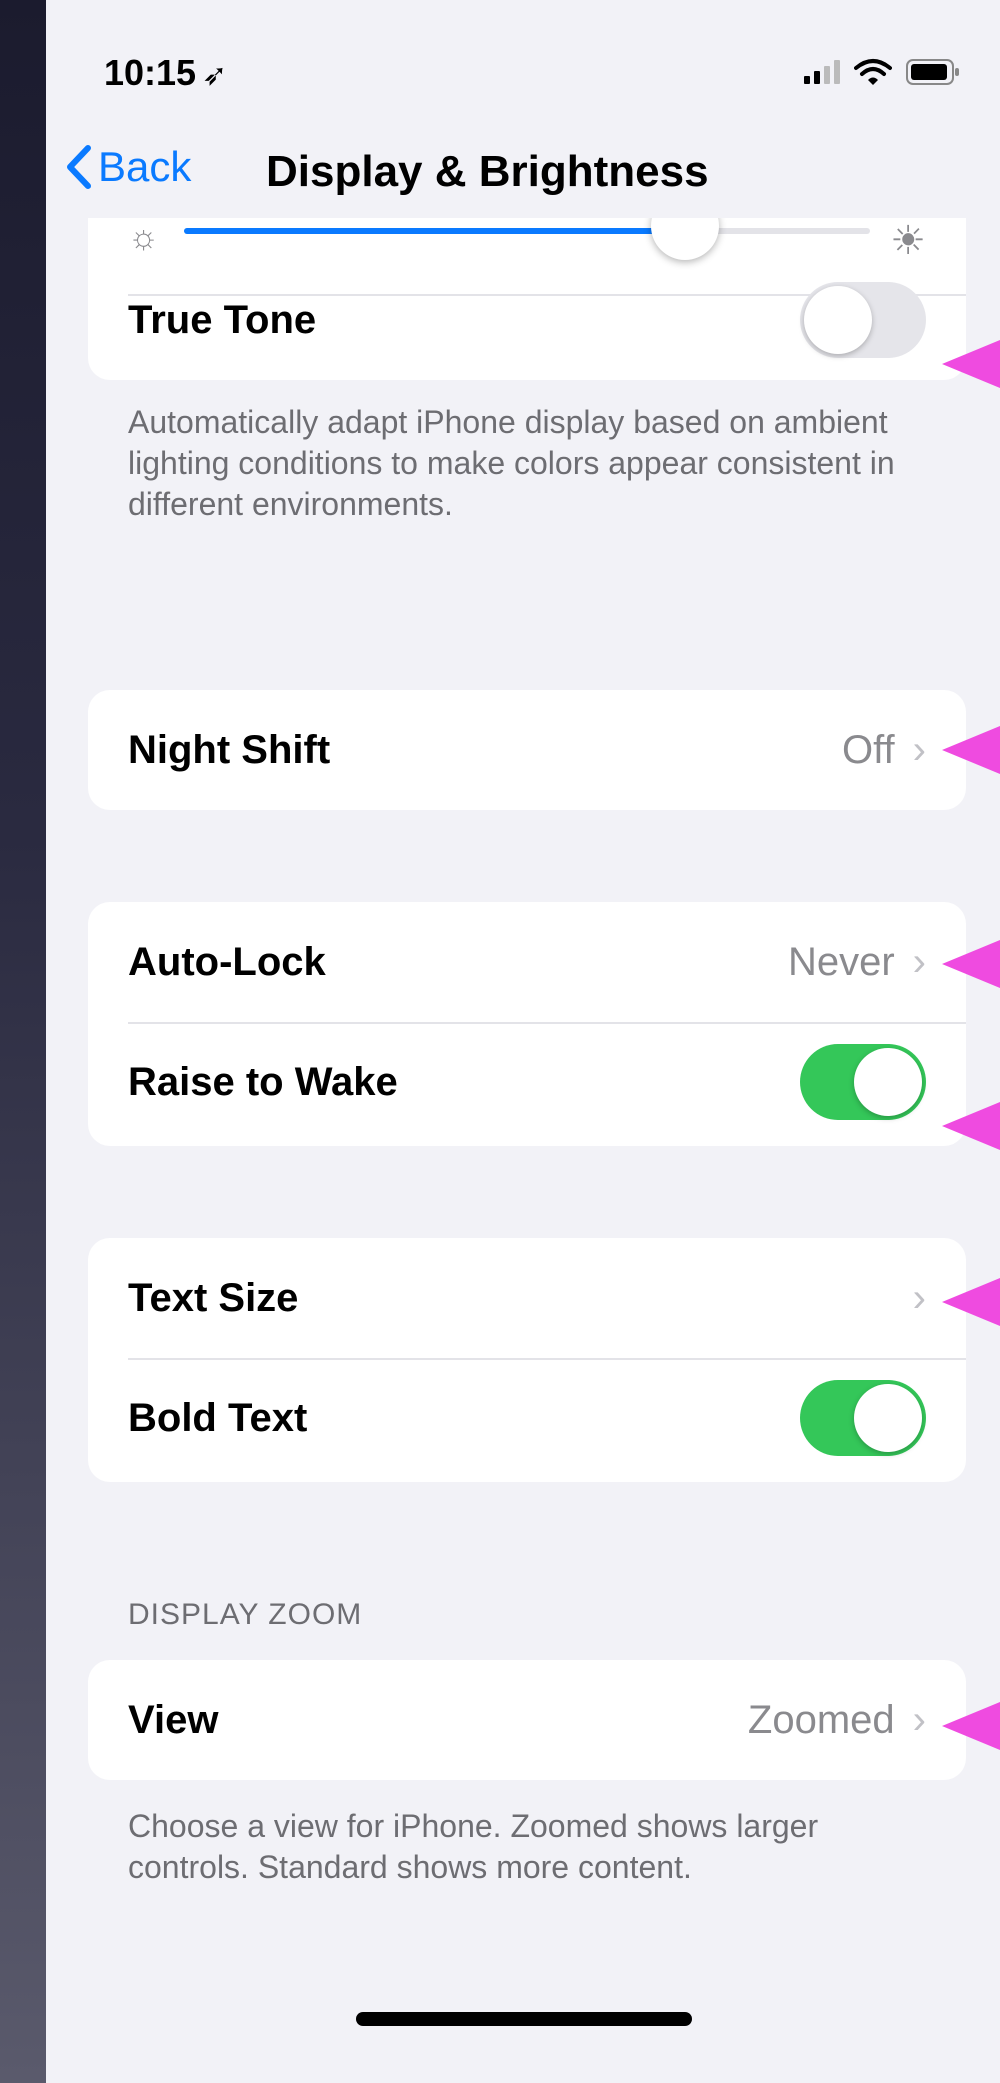 This screenshot has width=1000, height=2083. Describe the element at coordinates (873, 72) in the screenshot. I see `wifi-icon` at that location.